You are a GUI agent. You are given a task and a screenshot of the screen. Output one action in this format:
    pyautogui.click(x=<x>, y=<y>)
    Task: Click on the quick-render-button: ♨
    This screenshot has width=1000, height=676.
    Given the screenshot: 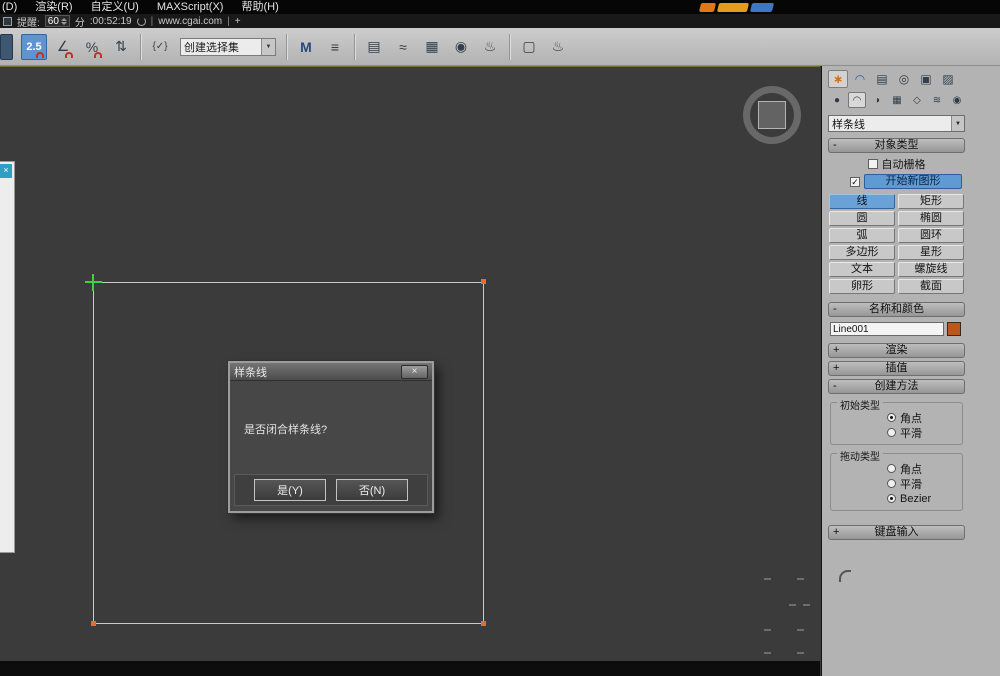 What is the action you would take?
    pyautogui.click(x=558, y=47)
    